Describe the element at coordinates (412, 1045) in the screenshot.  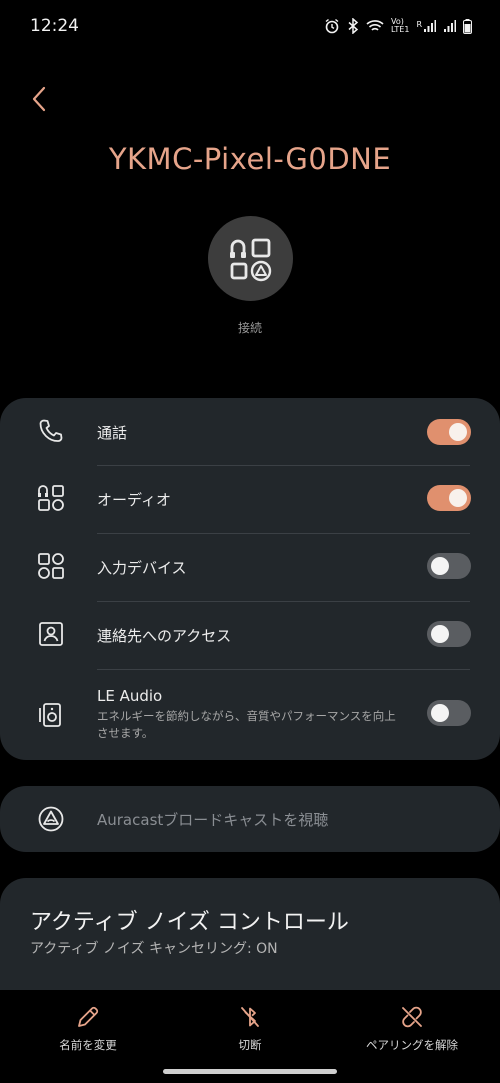
I see `unpair-label: ペアリングを解除` at that location.